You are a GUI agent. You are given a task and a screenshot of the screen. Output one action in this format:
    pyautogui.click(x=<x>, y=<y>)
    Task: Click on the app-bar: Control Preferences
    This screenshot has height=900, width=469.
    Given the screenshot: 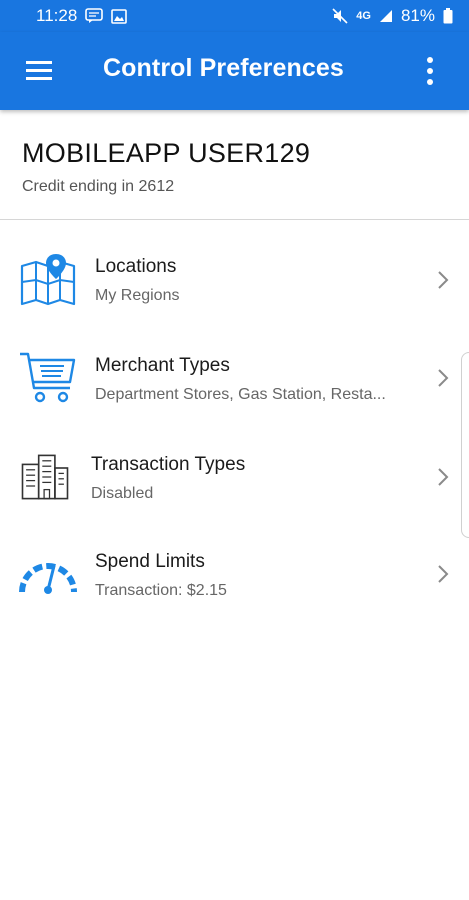 What is the action you would take?
    pyautogui.click(x=234, y=71)
    